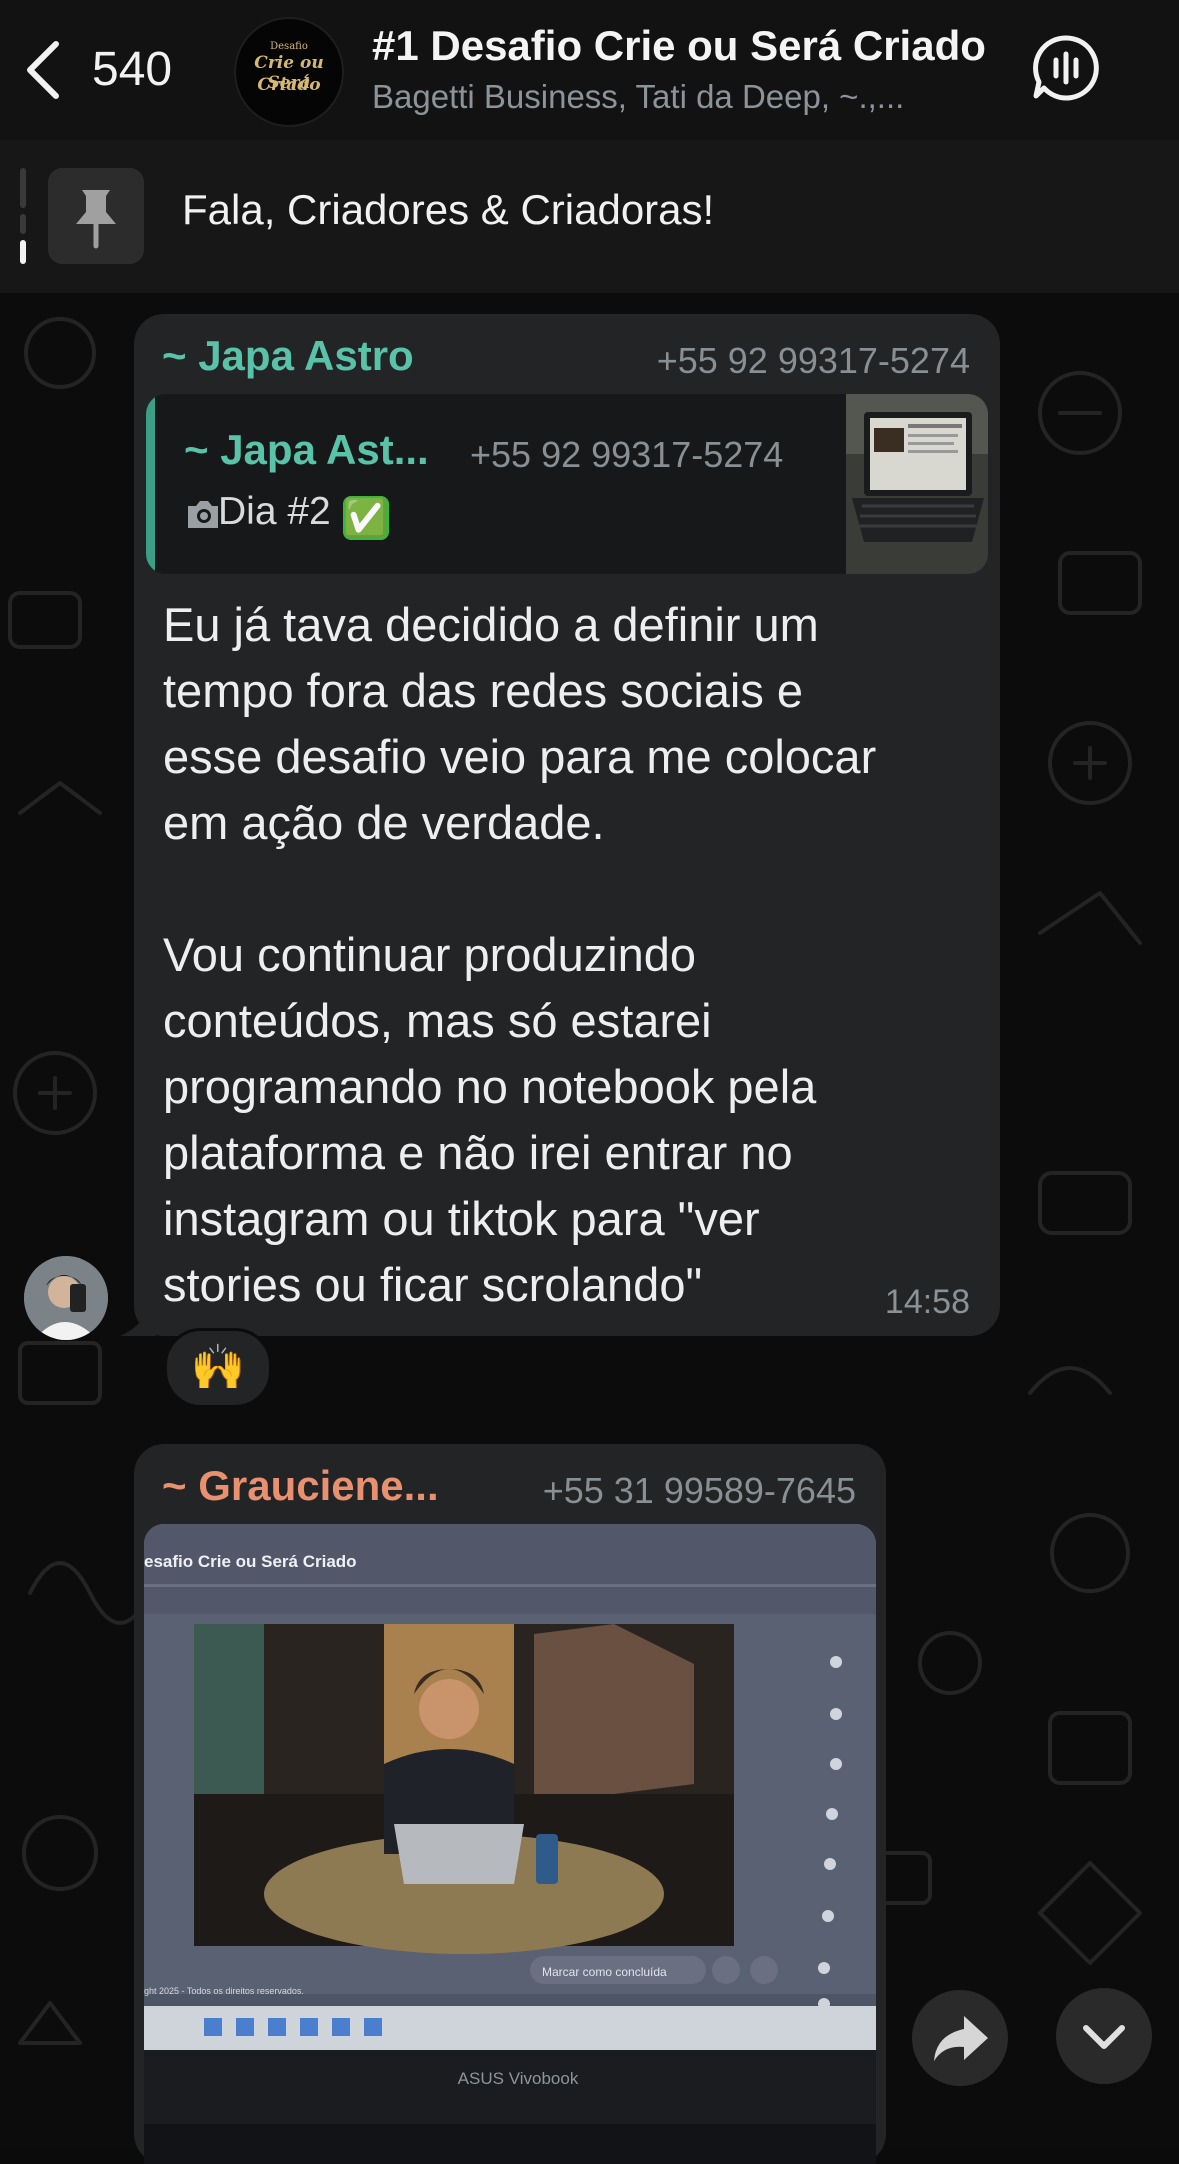 The width and height of the screenshot is (1179, 2164). I want to click on sender-phone: +55 31 99589-7645, so click(699, 1490).